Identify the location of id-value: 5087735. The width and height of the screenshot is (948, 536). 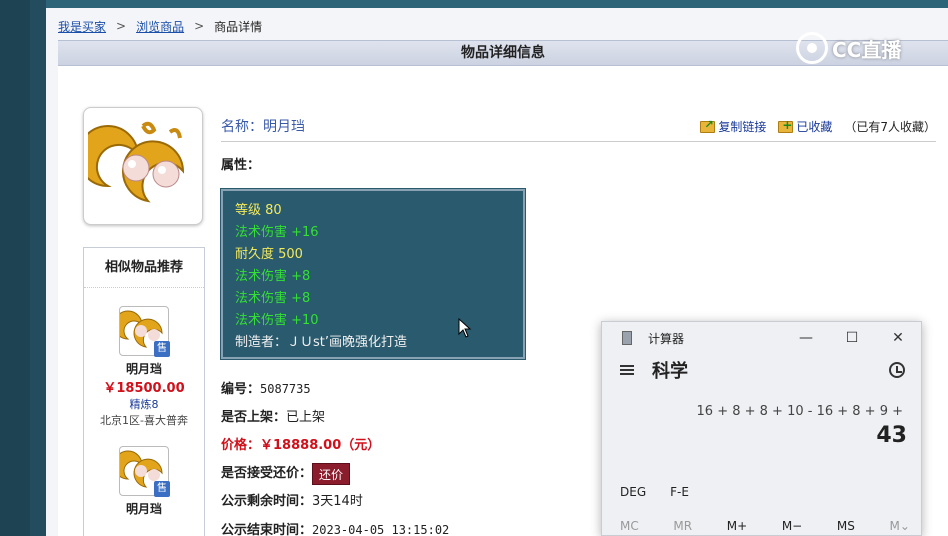
(285, 389).